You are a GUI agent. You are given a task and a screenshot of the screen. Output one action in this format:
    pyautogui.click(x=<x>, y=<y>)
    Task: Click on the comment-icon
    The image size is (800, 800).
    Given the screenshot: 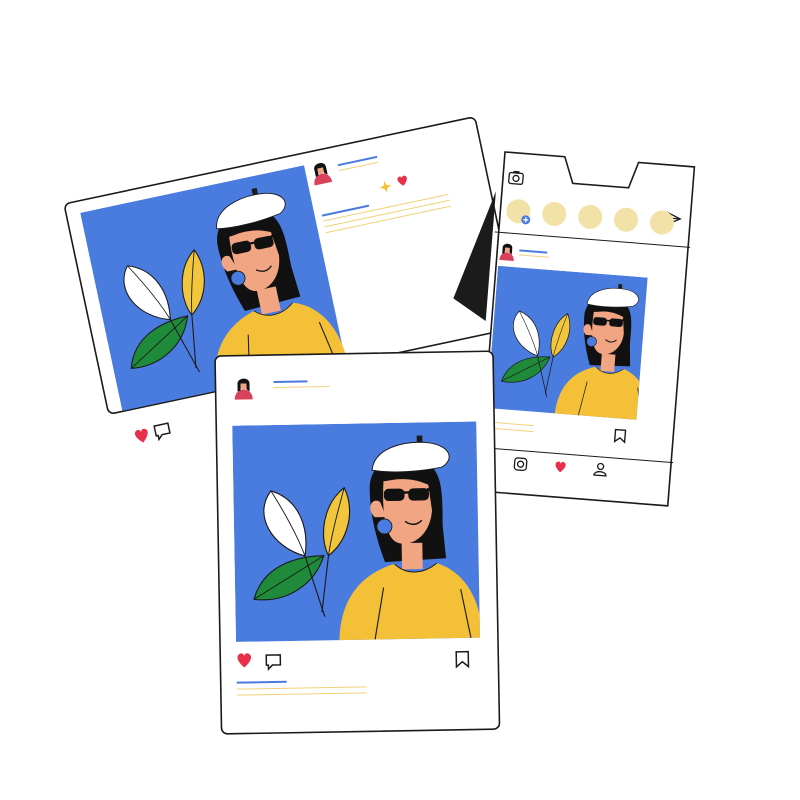 What is the action you would take?
    pyautogui.click(x=162, y=432)
    